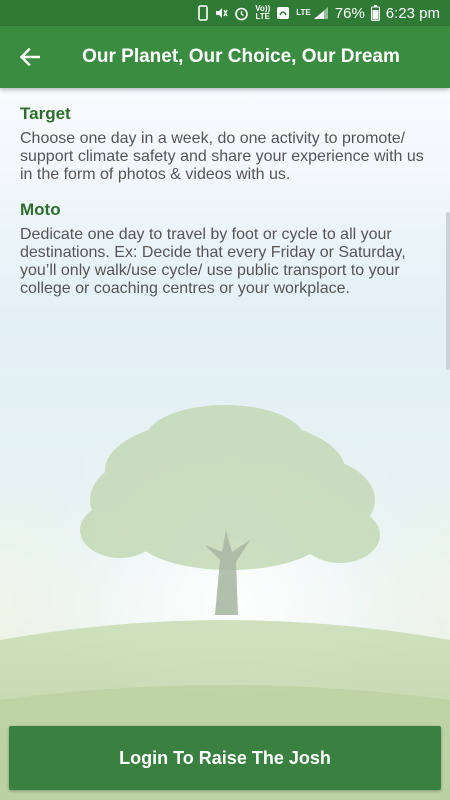 The height and width of the screenshot is (800, 450). I want to click on section-heading-target: Target, so click(45, 113).